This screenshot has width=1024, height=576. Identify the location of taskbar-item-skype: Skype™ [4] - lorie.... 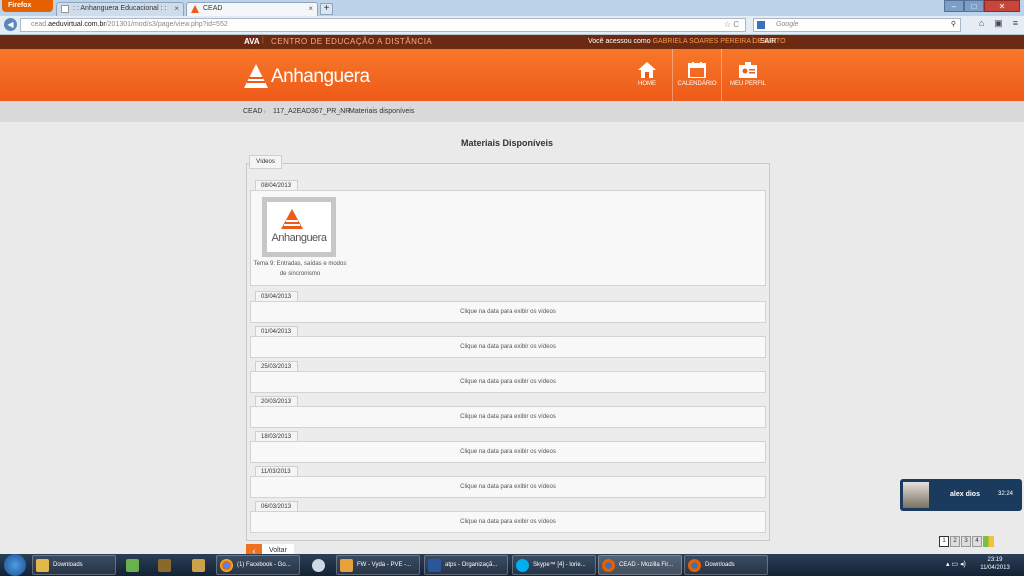
(554, 565).